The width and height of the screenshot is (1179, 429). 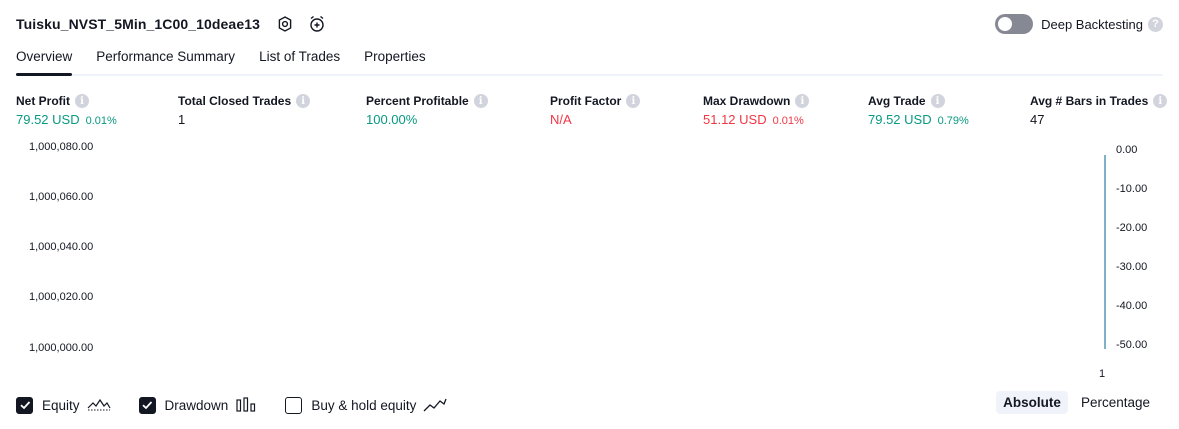 I want to click on legend-drawdown: Drawdown, so click(x=198, y=405).